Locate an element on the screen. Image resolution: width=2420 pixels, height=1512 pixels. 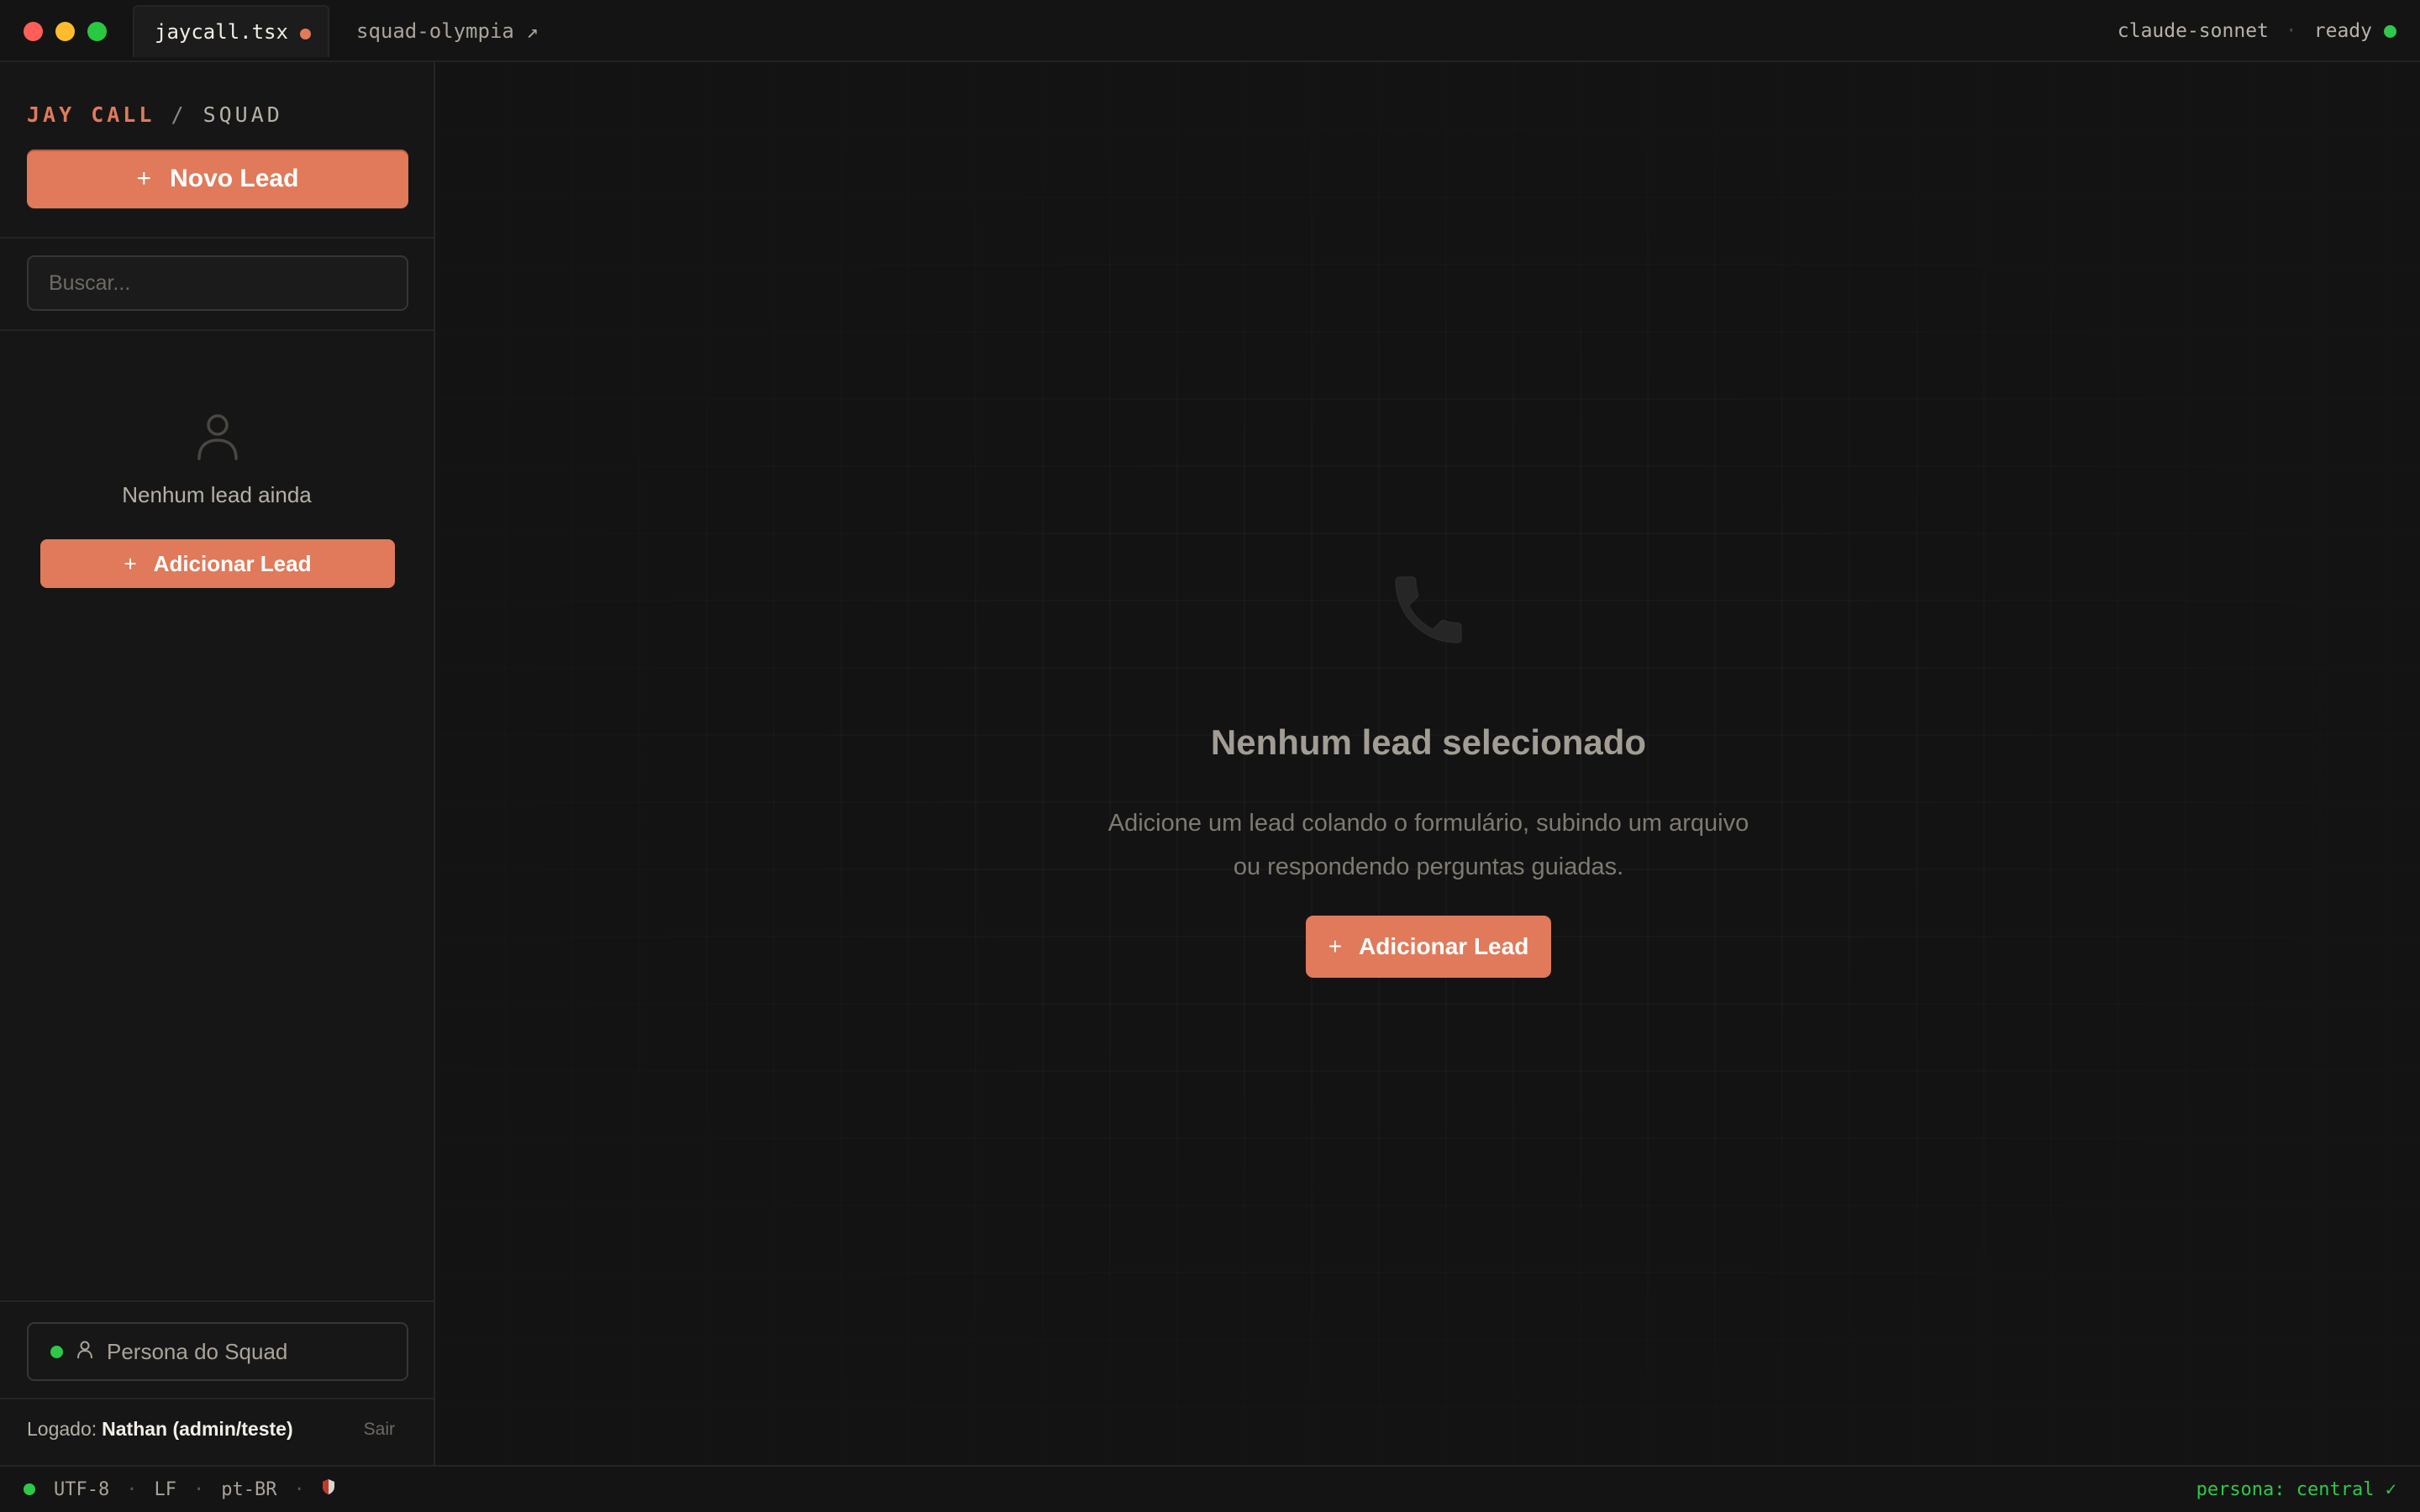
encoding: UTF-8 is located at coordinates (81, 1489).